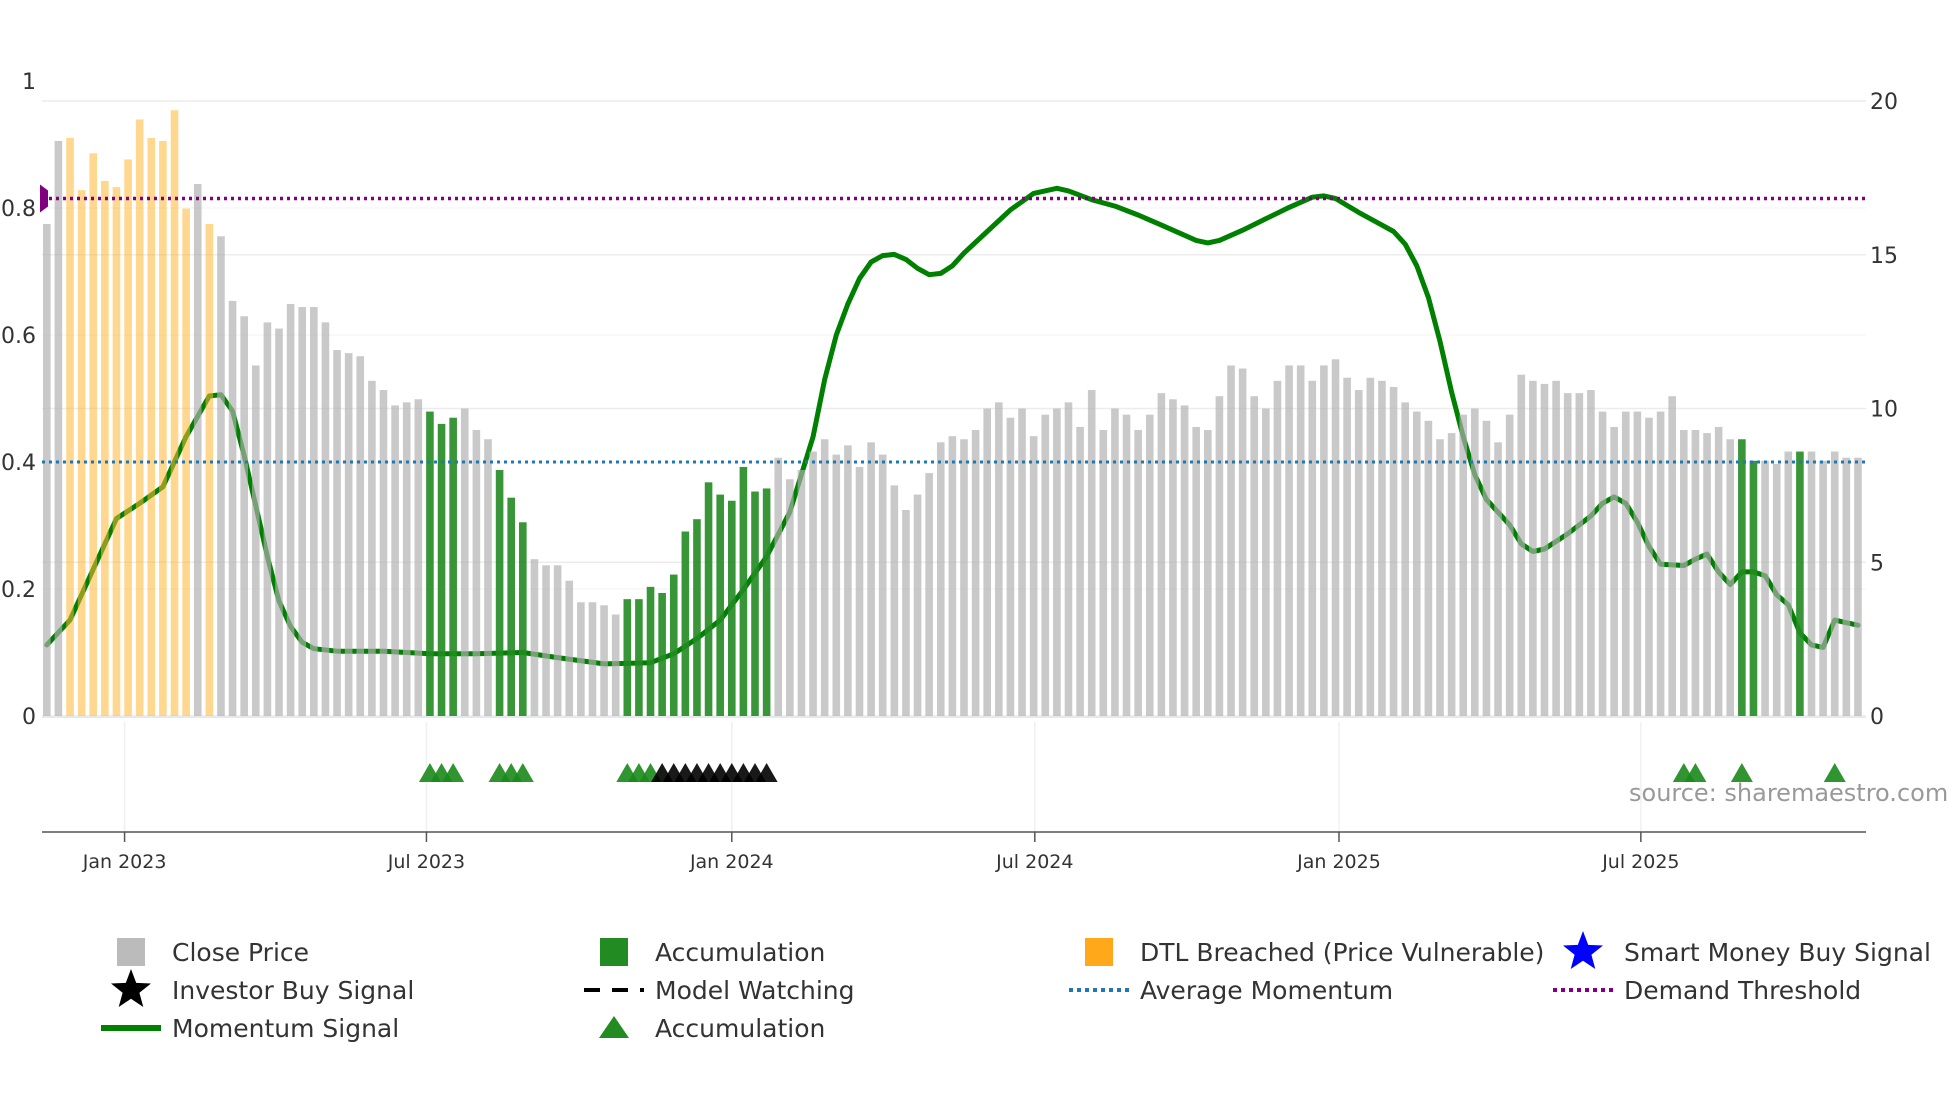 Image resolution: width=1960 pixels, height=1102 pixels. Describe the element at coordinates (1583, 950) in the screenshot. I see `smart-money-star-icon` at that location.